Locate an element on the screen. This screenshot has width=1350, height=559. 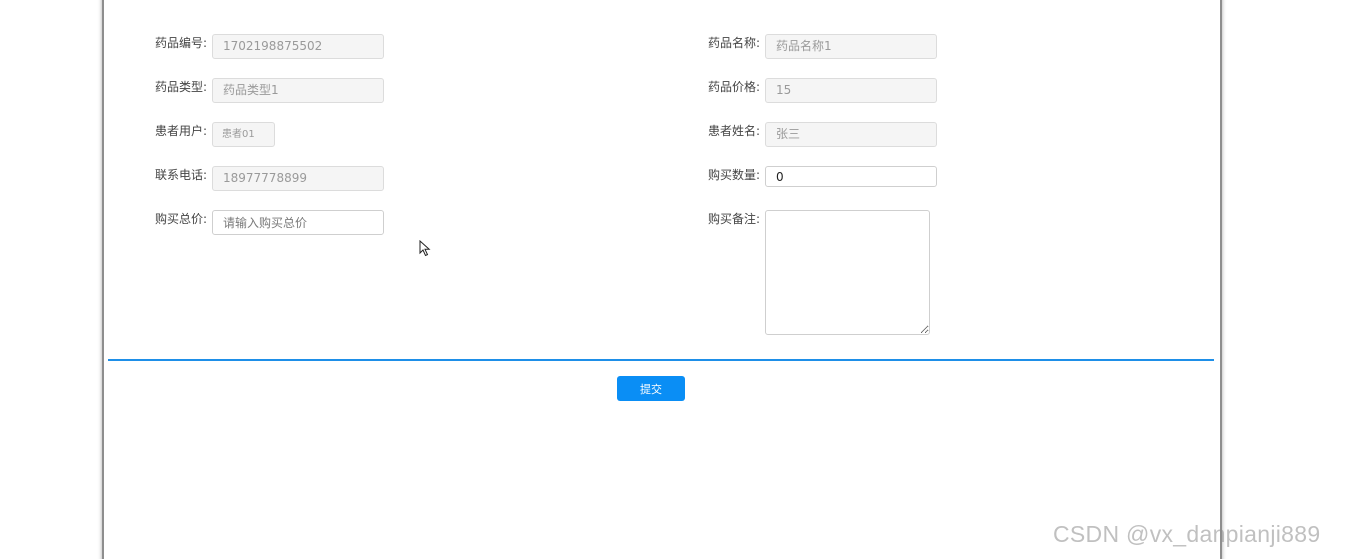
quantity-label: 购买数量: is located at coordinates (734, 175).